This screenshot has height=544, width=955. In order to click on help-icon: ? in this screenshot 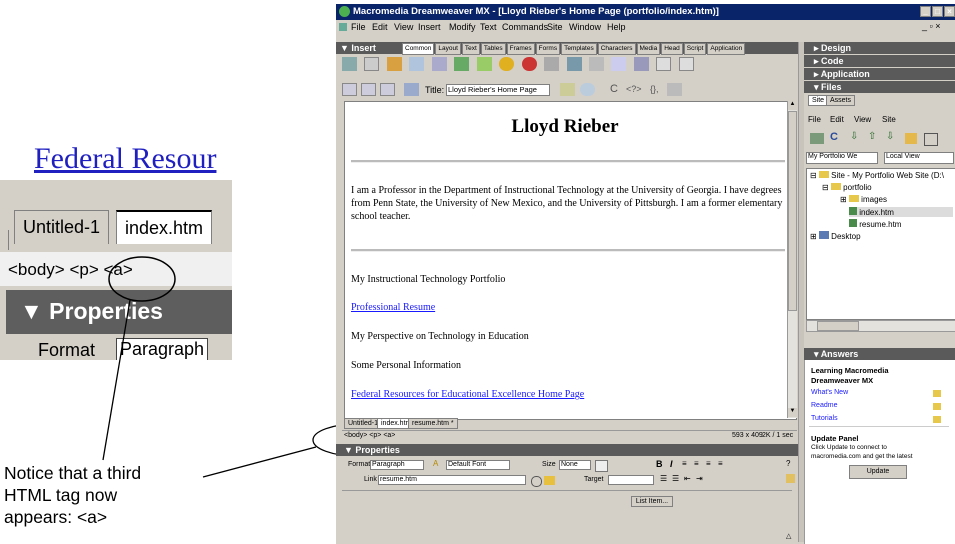, I will do `click(788, 463)`.